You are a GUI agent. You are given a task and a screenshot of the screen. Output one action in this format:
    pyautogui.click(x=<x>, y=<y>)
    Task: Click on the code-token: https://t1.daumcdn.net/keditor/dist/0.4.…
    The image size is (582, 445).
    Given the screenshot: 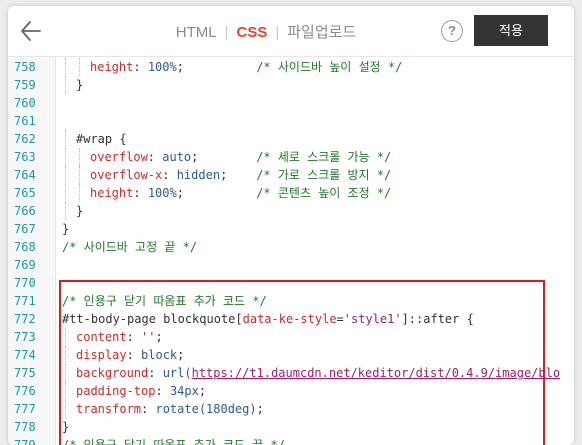 What is the action you would take?
    pyautogui.click(x=376, y=373)
    